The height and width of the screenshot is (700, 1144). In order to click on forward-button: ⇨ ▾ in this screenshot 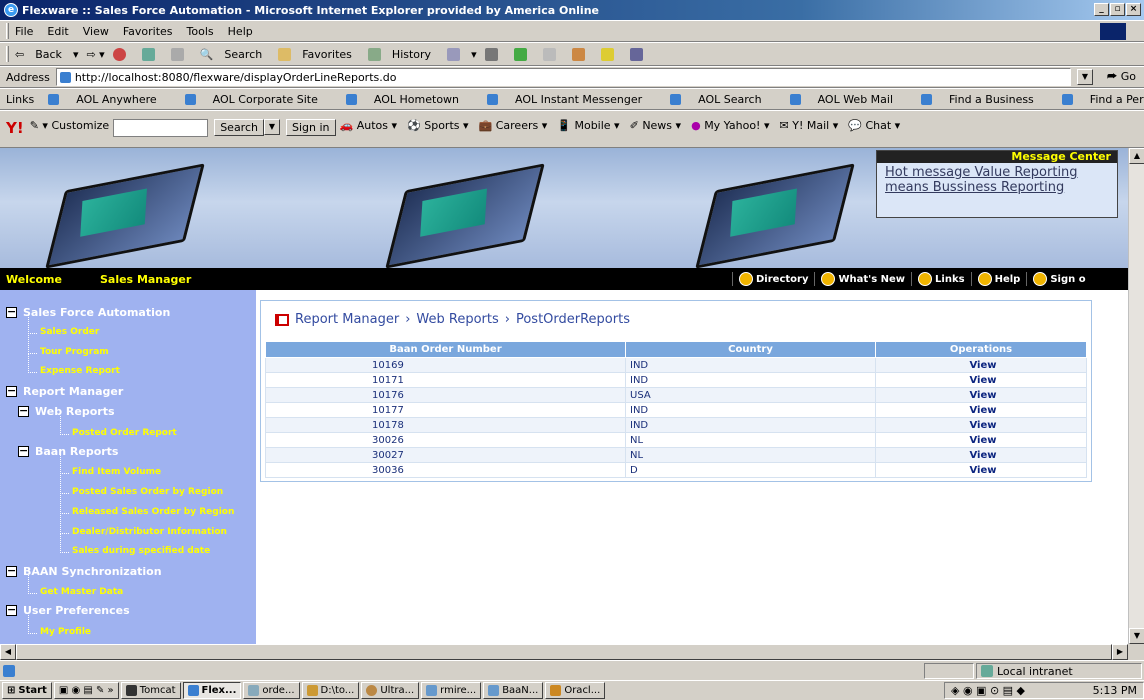, I will do `click(95, 54)`.